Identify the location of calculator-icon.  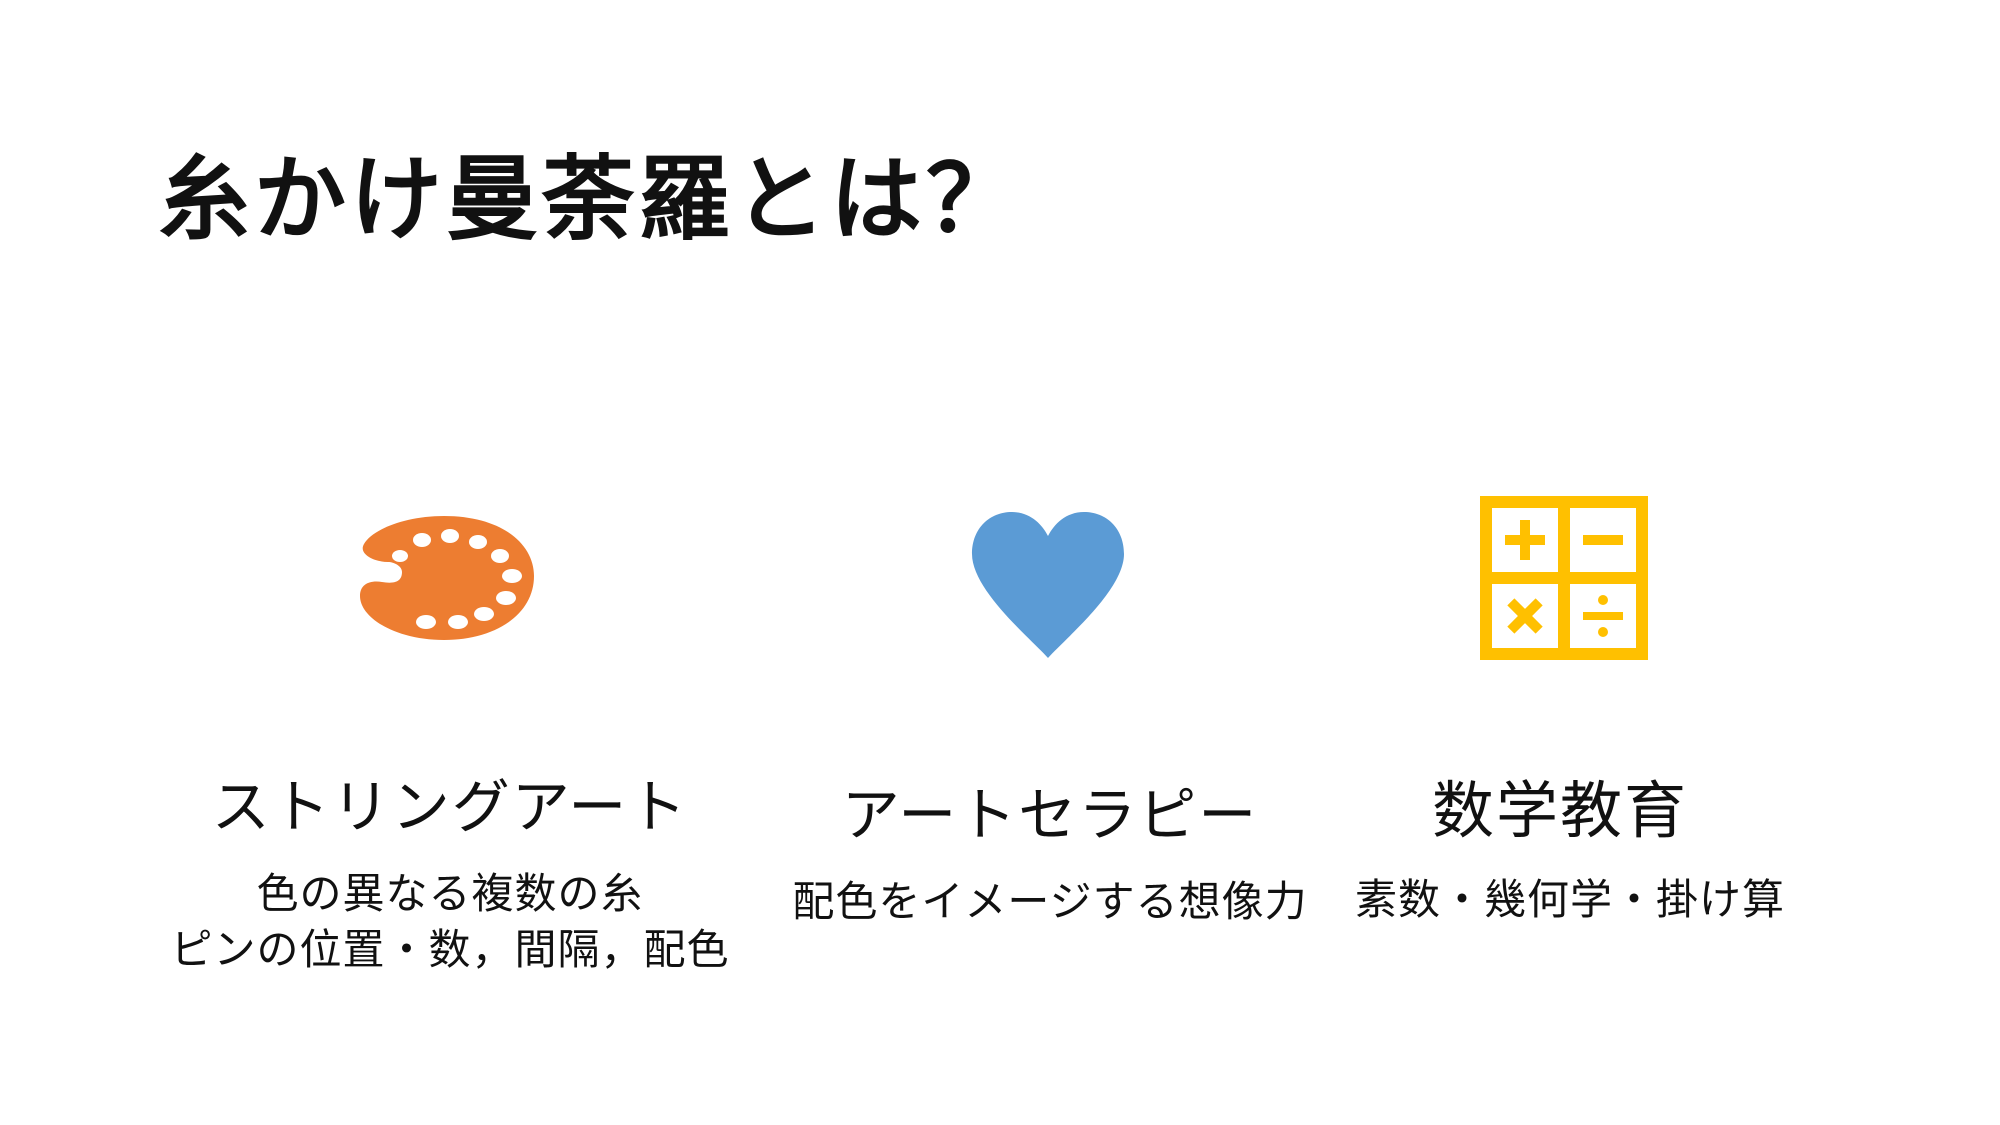
(1564, 578).